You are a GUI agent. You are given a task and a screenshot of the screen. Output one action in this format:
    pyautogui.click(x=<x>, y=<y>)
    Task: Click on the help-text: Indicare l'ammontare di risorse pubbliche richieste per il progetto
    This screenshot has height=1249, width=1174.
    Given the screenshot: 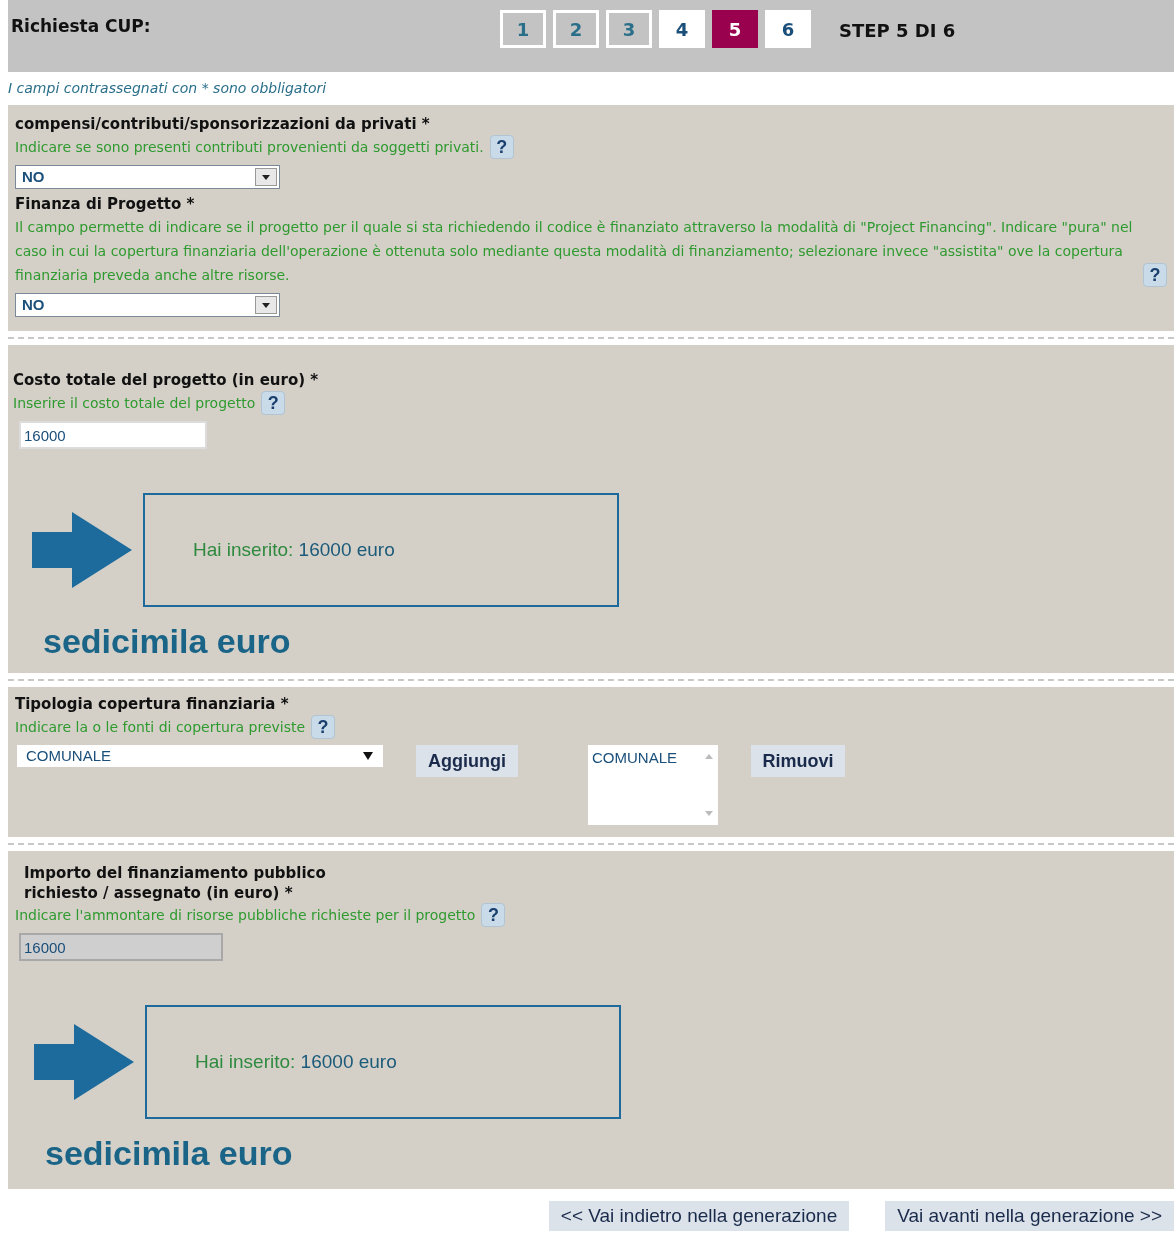 What is the action you would take?
    pyautogui.click(x=245, y=915)
    